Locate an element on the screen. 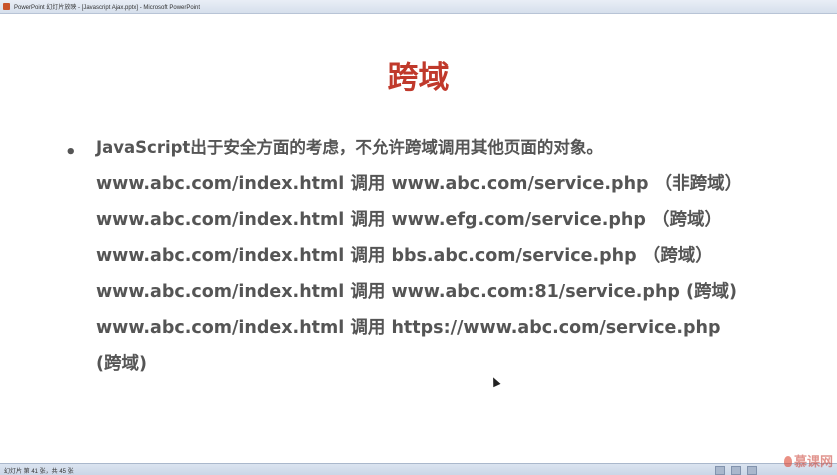 Image resolution: width=837 pixels, height=475 pixels. flame-icon is located at coordinates (787, 461).